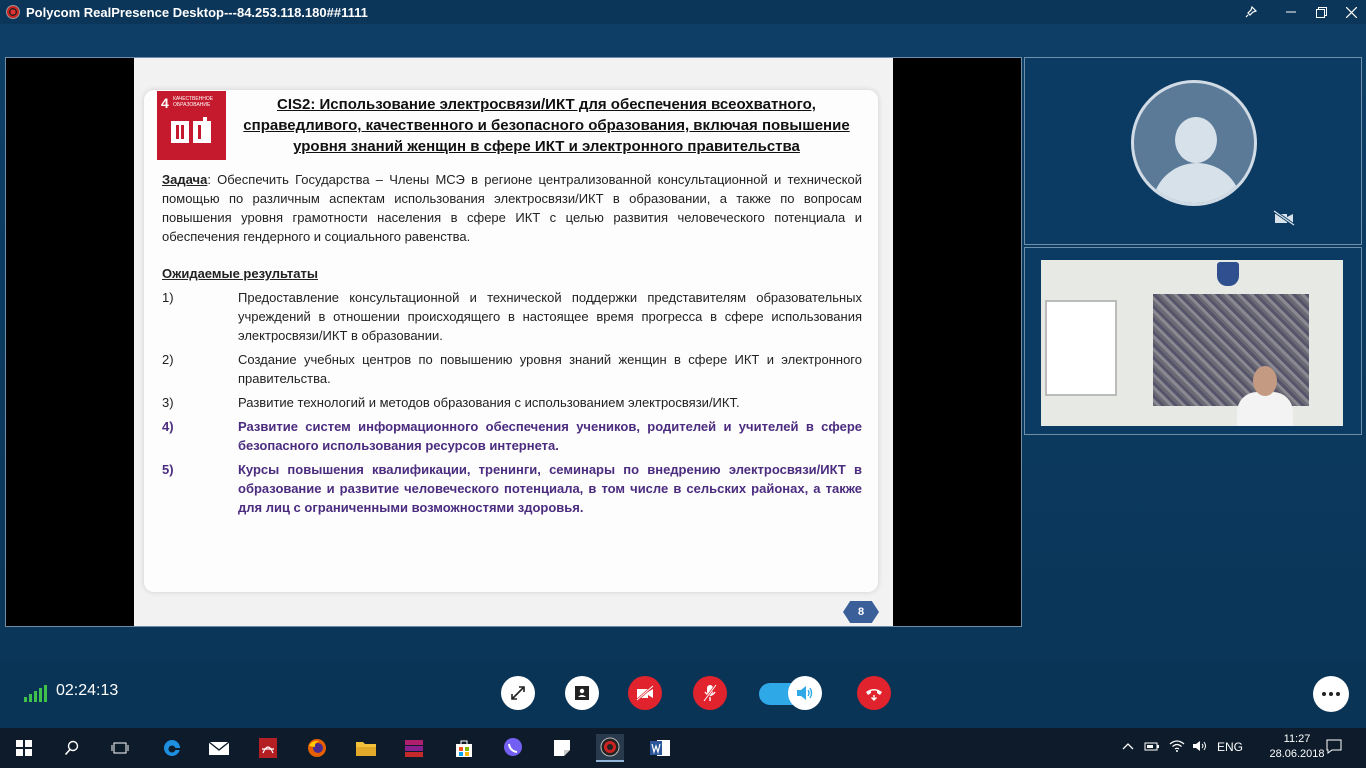 The image size is (1366, 768). What do you see at coordinates (1351, 12) in the screenshot?
I see `close-button` at bounding box center [1351, 12].